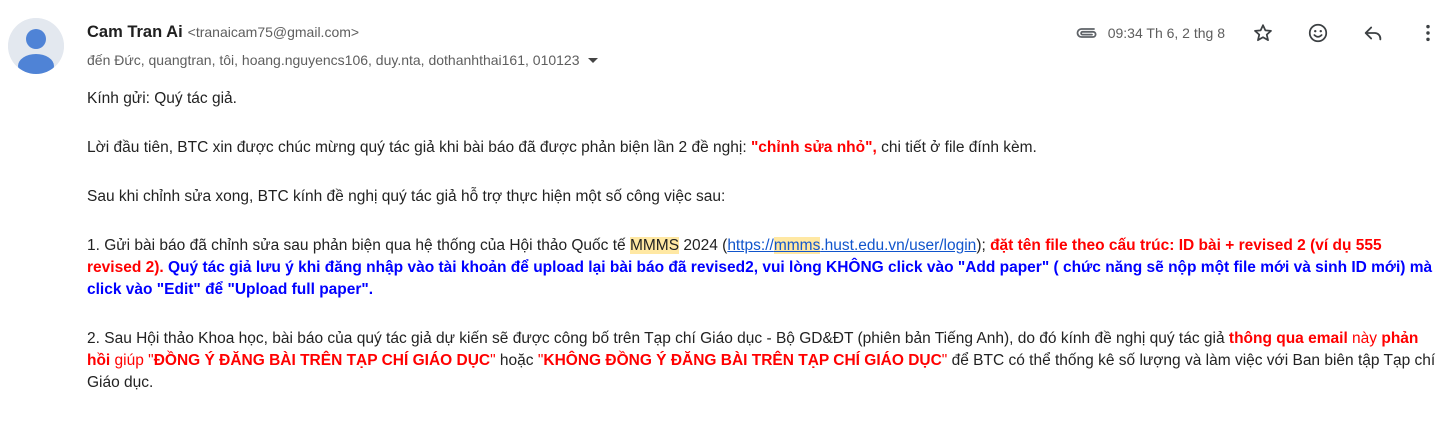  I want to click on link-part-1: https://, so click(750, 245).